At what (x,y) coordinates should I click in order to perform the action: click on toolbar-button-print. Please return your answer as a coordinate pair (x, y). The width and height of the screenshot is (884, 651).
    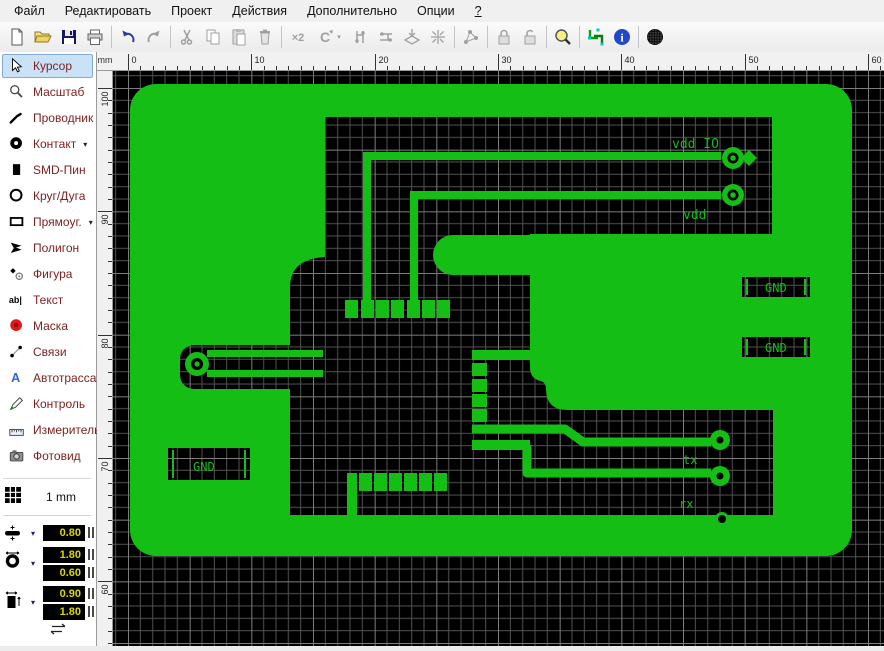
    Looking at the image, I should click on (95, 37).